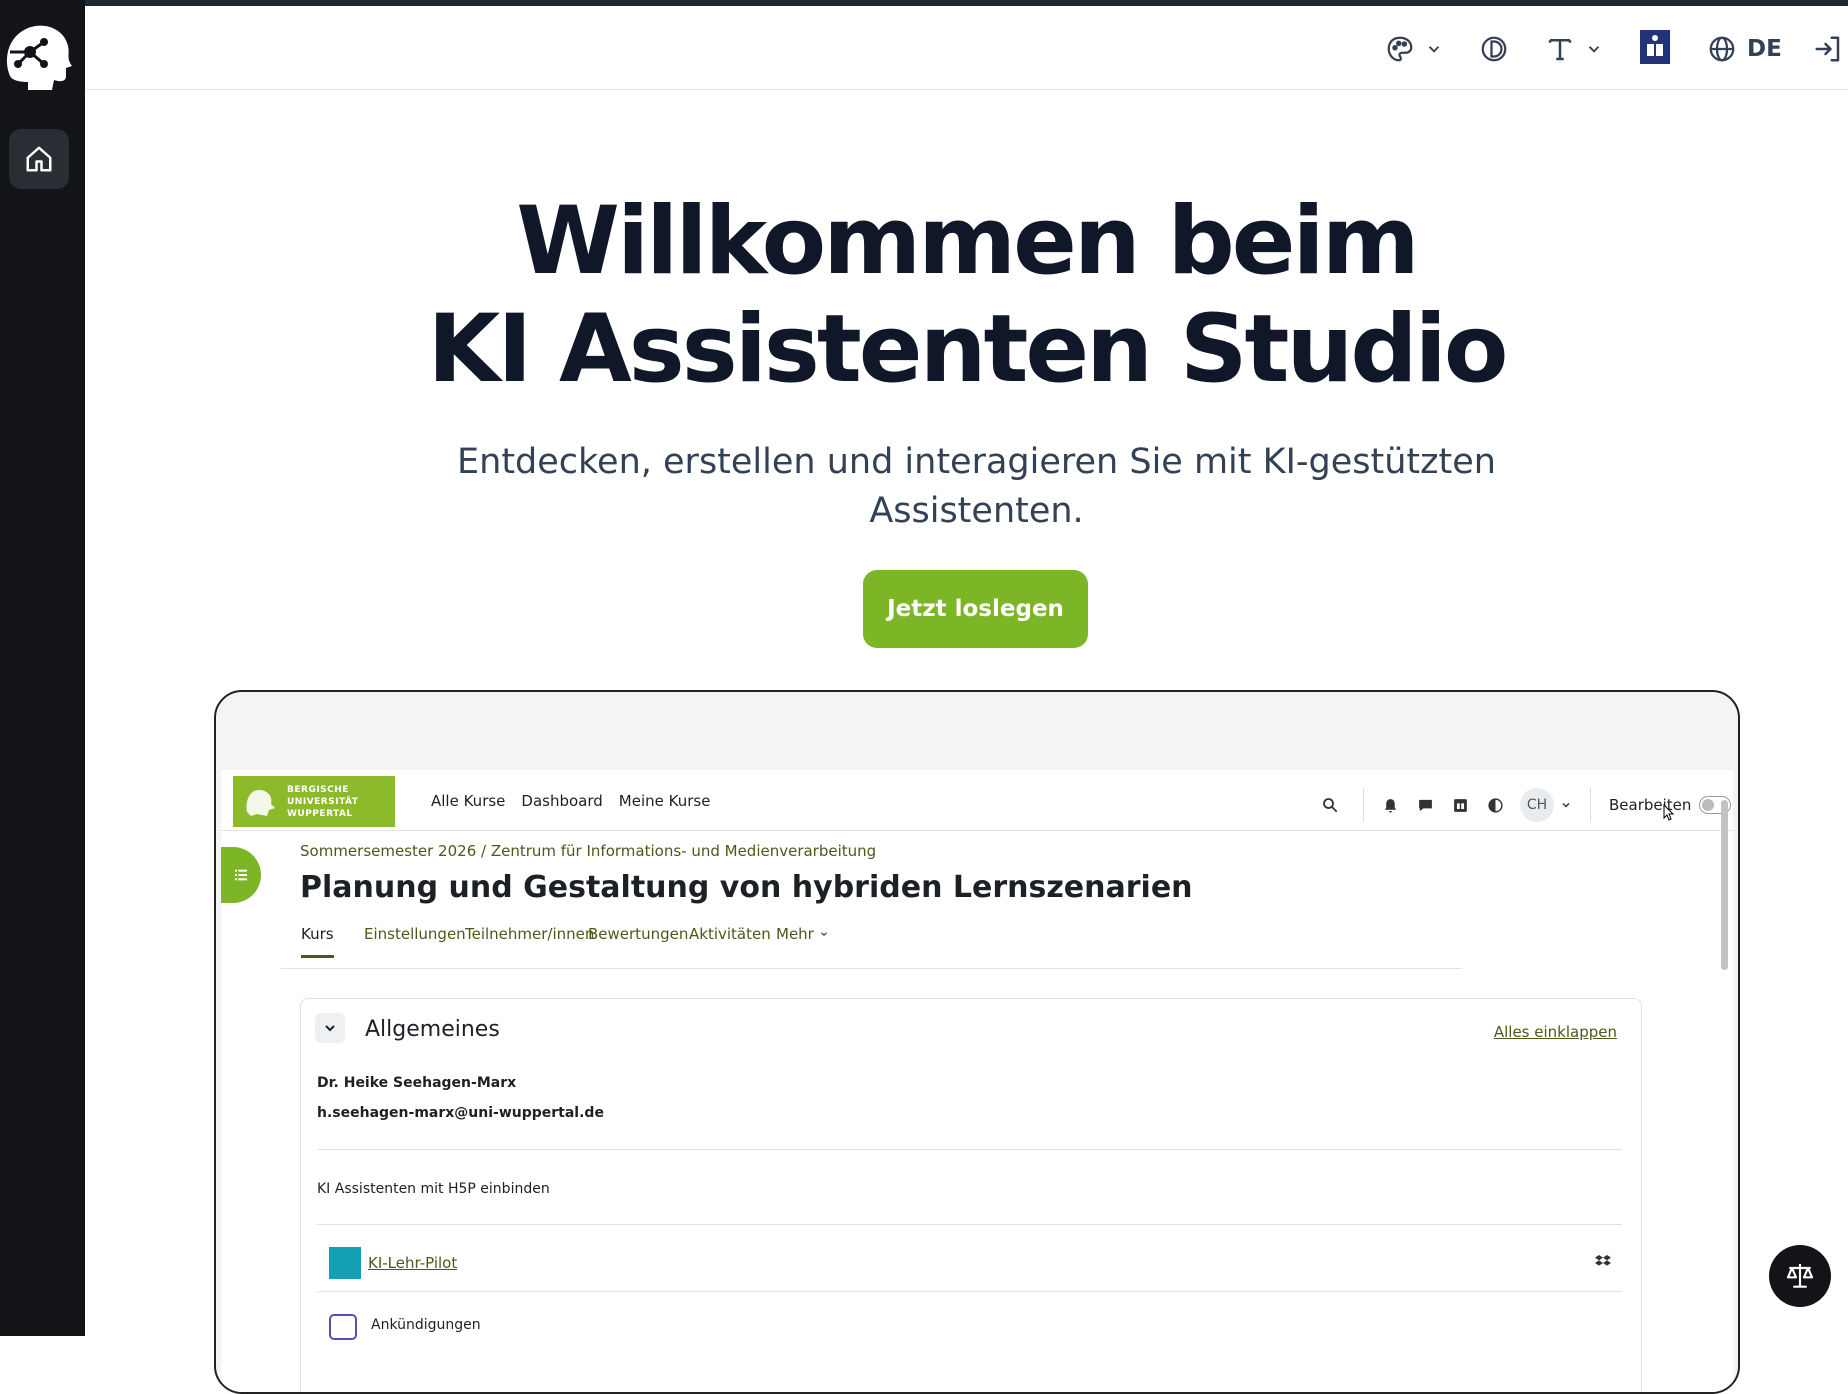  I want to click on login-button, so click(1828, 49).